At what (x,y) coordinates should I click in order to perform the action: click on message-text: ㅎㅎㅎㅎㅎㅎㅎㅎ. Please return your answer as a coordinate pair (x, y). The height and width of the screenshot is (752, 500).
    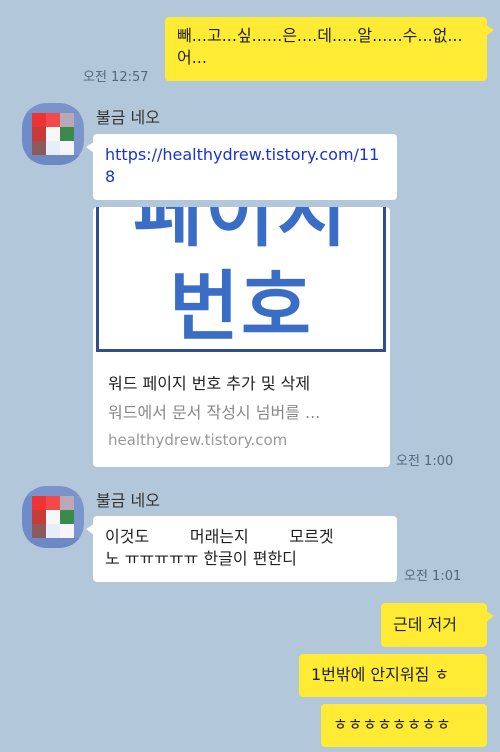
    Looking at the image, I should click on (392, 724).